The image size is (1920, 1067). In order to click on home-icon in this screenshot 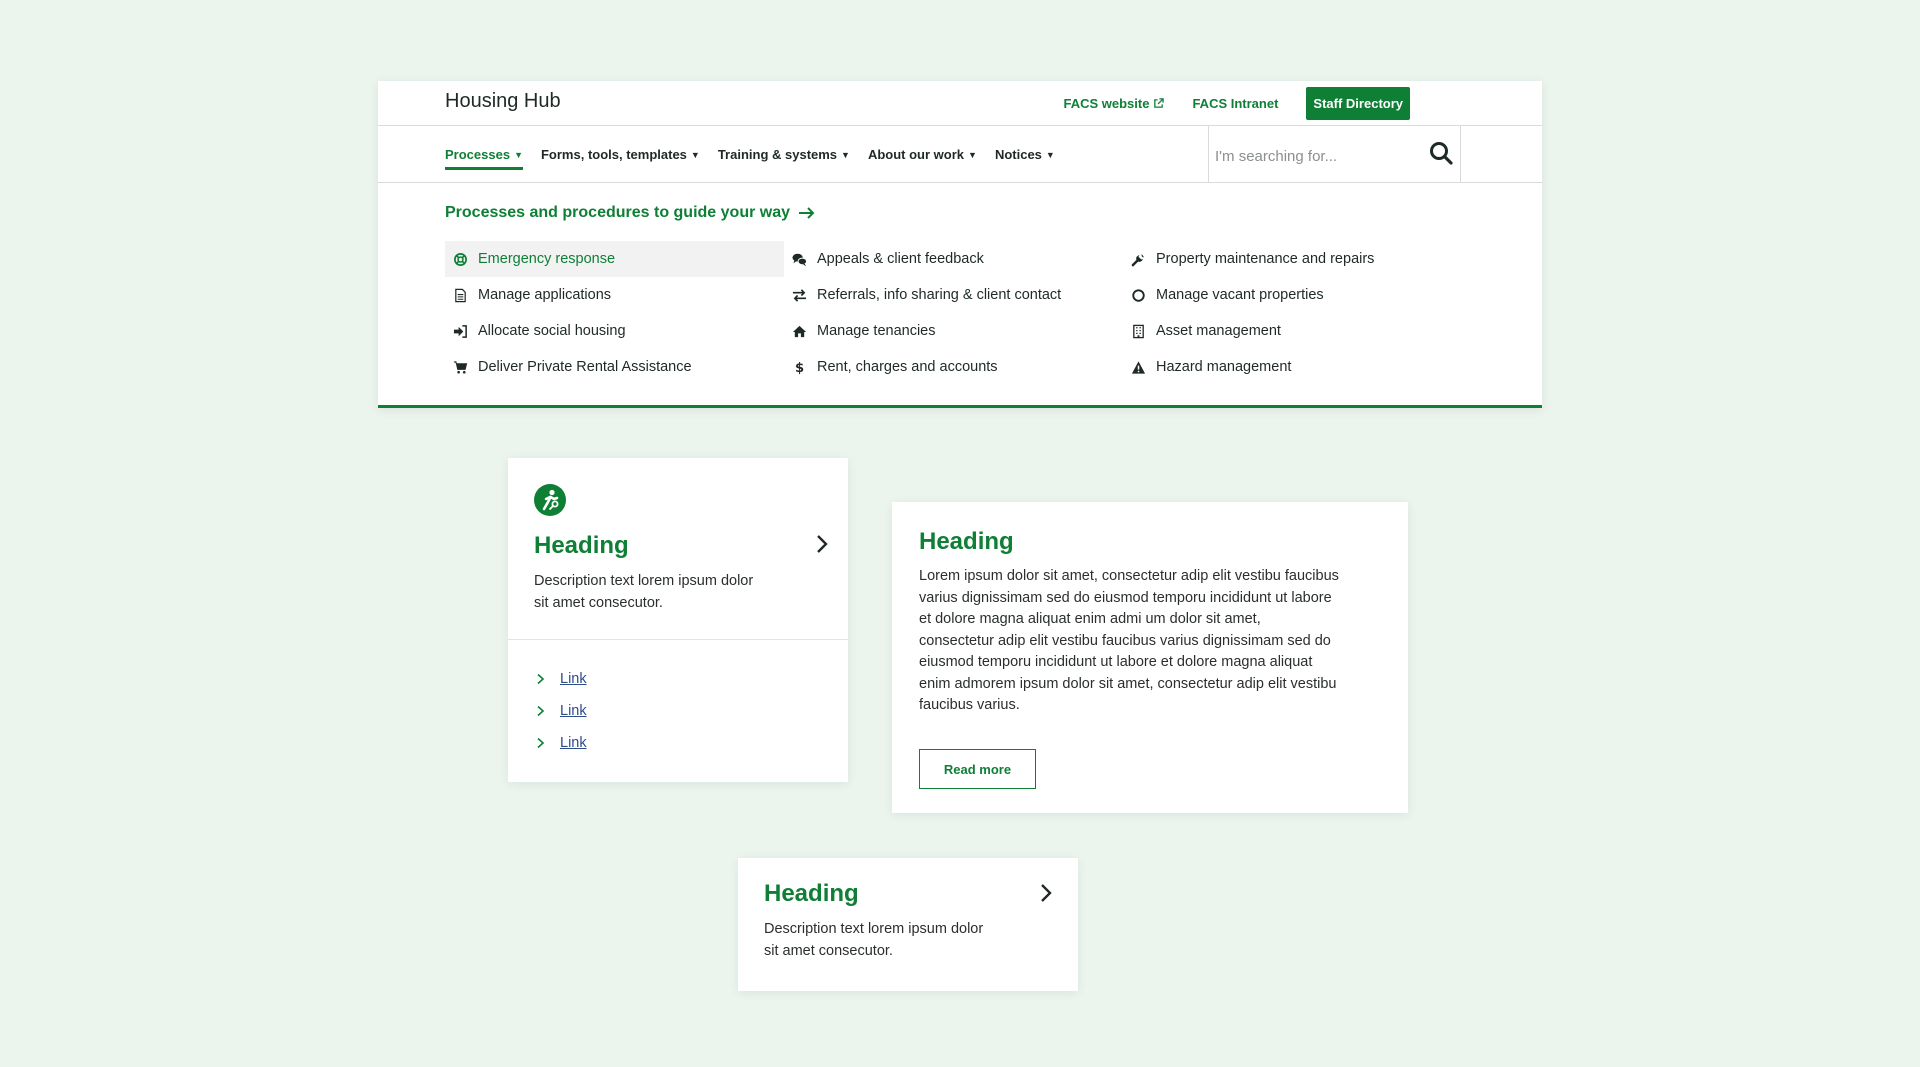, I will do `click(799, 331)`.